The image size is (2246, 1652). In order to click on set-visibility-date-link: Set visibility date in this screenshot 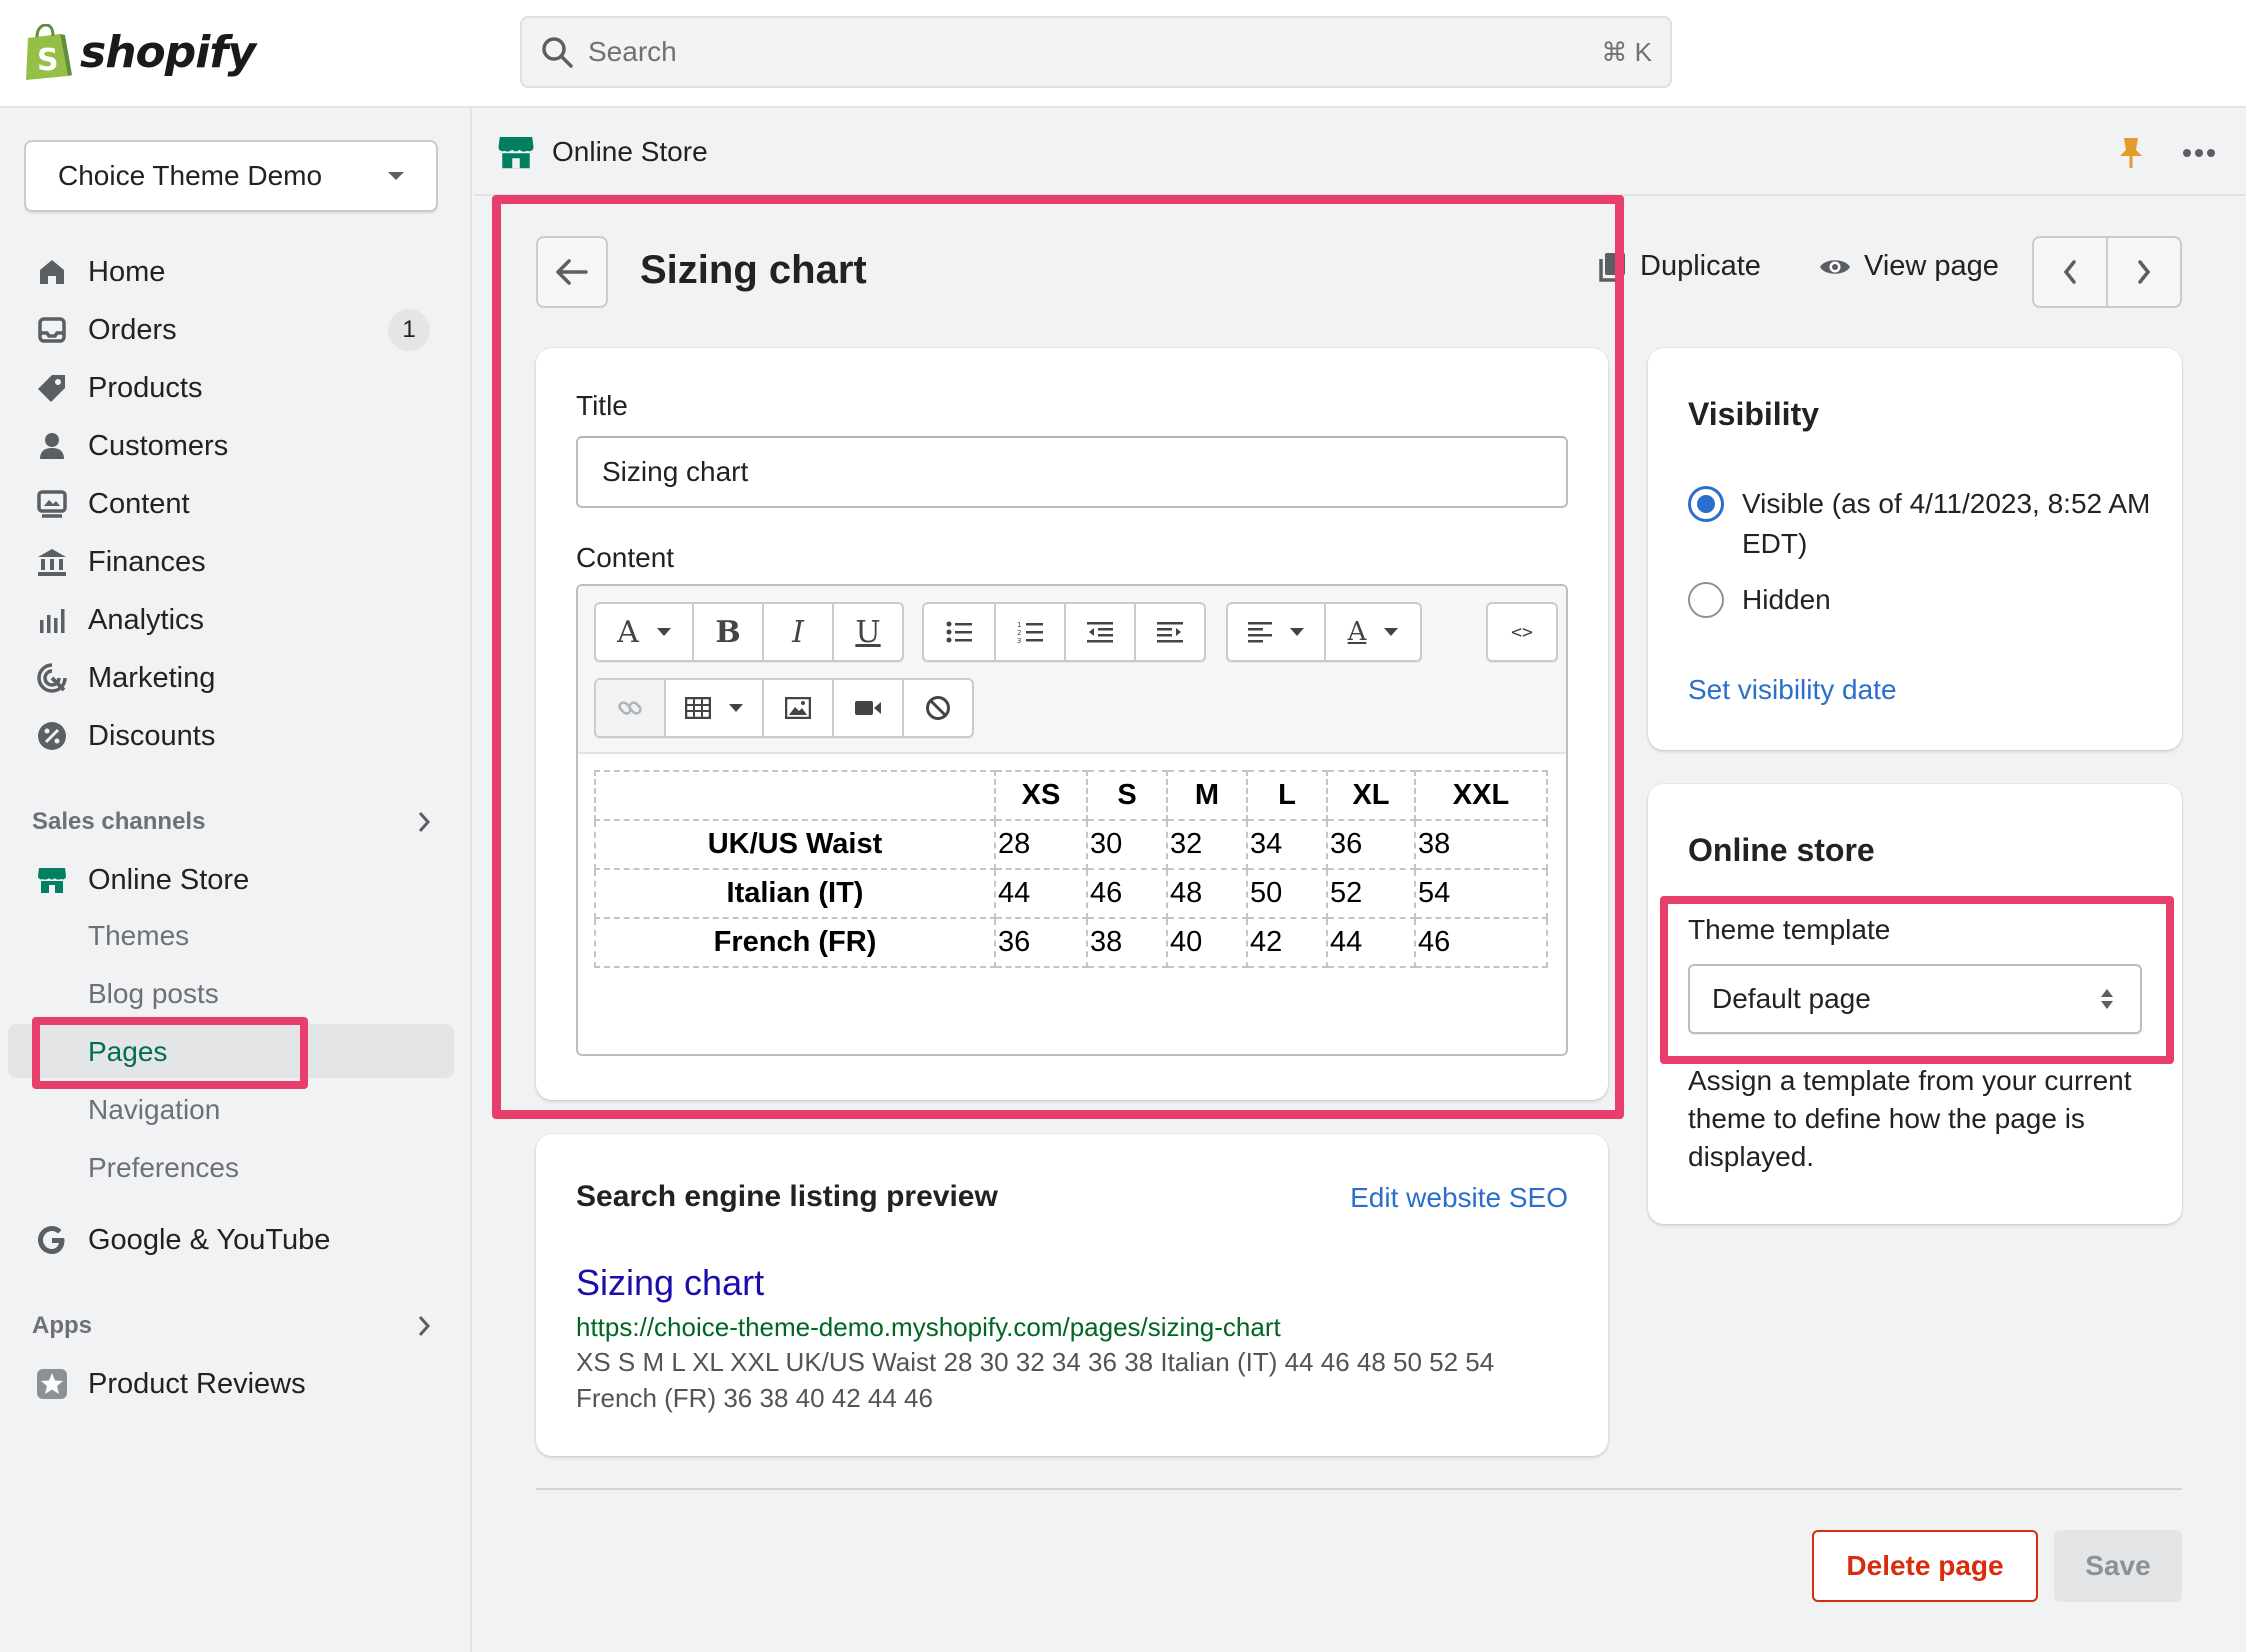, I will do `click(1792, 690)`.